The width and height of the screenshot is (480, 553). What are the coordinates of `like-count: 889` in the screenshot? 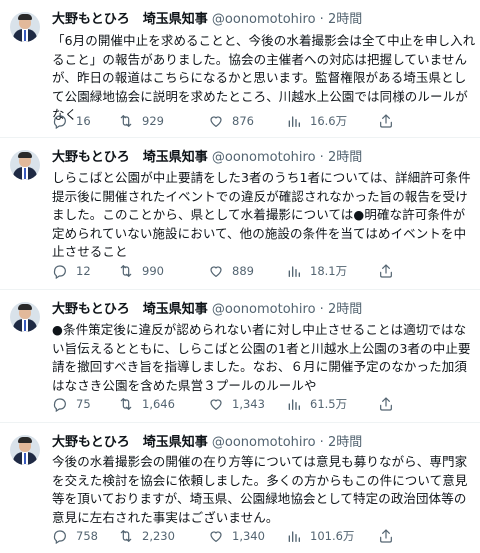 It's located at (243, 271).